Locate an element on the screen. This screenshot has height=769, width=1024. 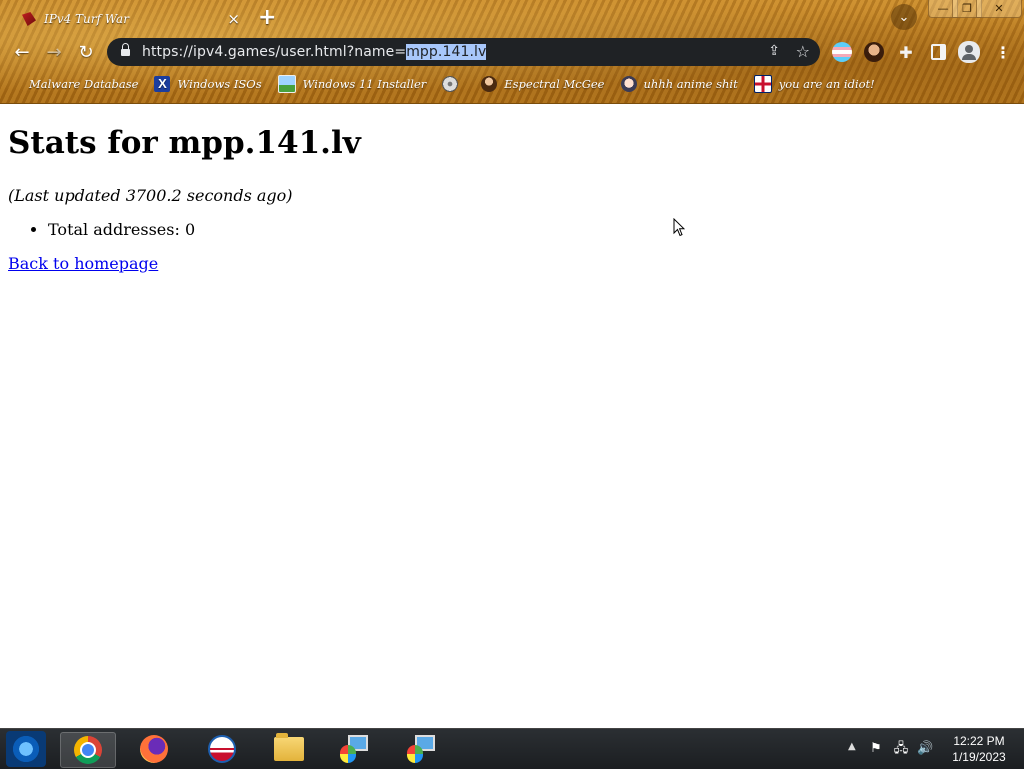
tab-favicon-icon is located at coordinates (29, 19).